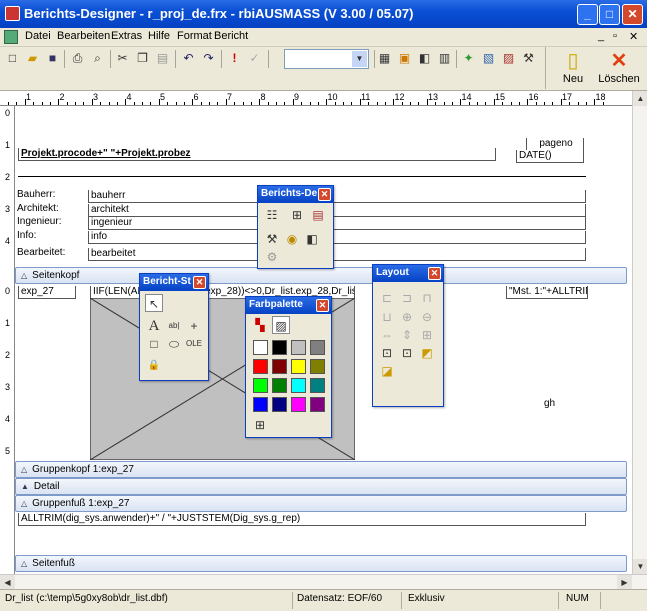 The width and height of the screenshot is (647, 611). Describe the element at coordinates (321, 469) in the screenshot. I see `band-gruppenkopf: △ Gruppenkopf 1:exp_27` at that location.